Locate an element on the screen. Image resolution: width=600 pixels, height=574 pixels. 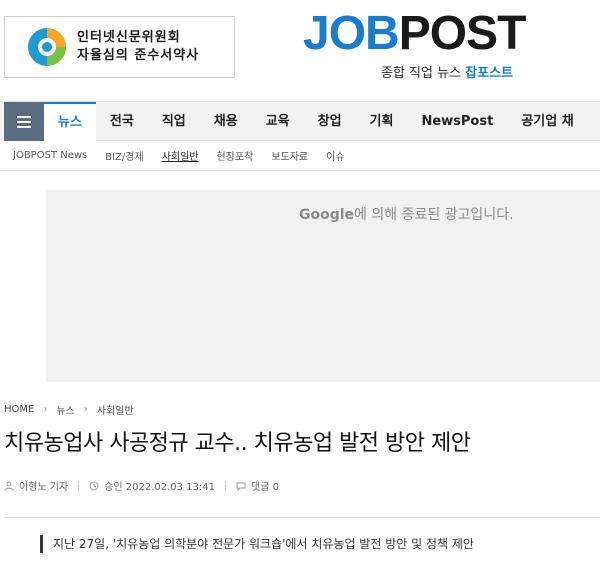
breadcrumb-society: 사회일반 is located at coordinates (115, 409).